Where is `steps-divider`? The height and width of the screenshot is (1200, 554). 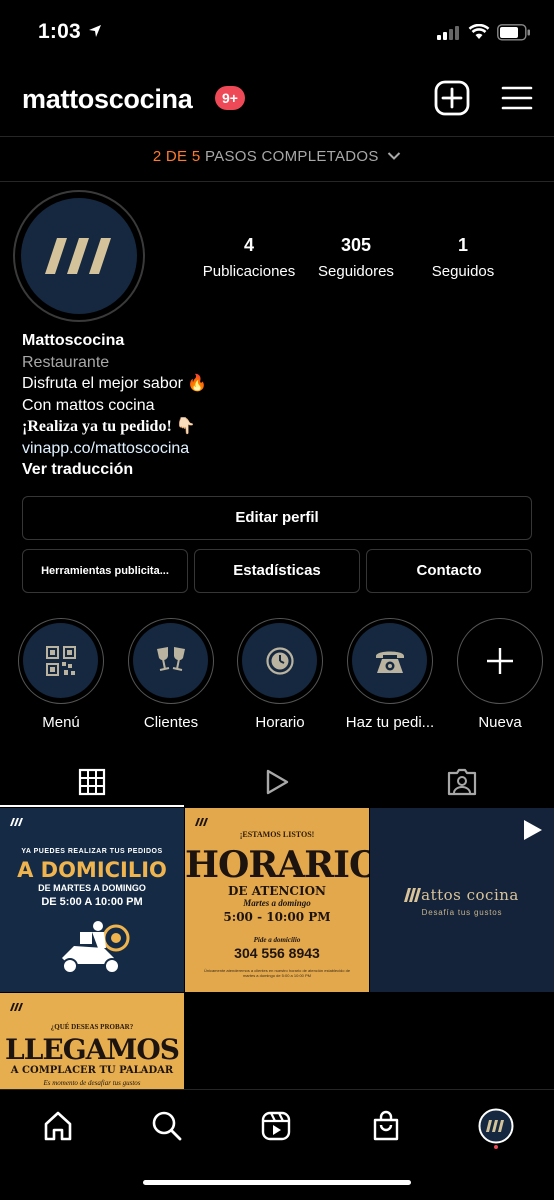 steps-divider is located at coordinates (277, 181).